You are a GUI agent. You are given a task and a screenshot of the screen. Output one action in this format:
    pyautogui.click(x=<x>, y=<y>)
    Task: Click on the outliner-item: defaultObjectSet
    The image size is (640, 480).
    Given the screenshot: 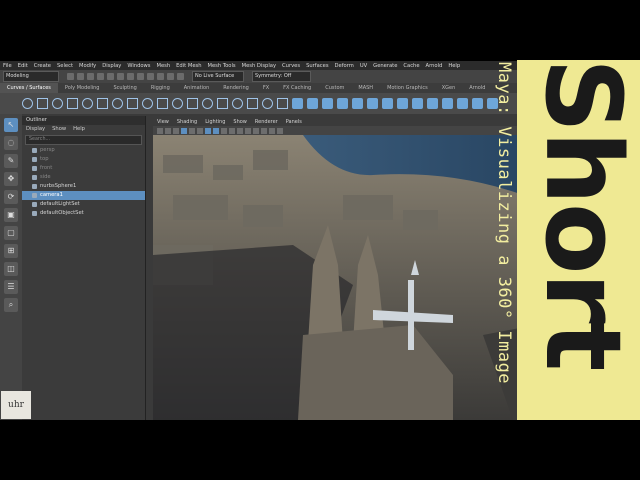 What is the action you would take?
    pyautogui.click(x=83, y=213)
    